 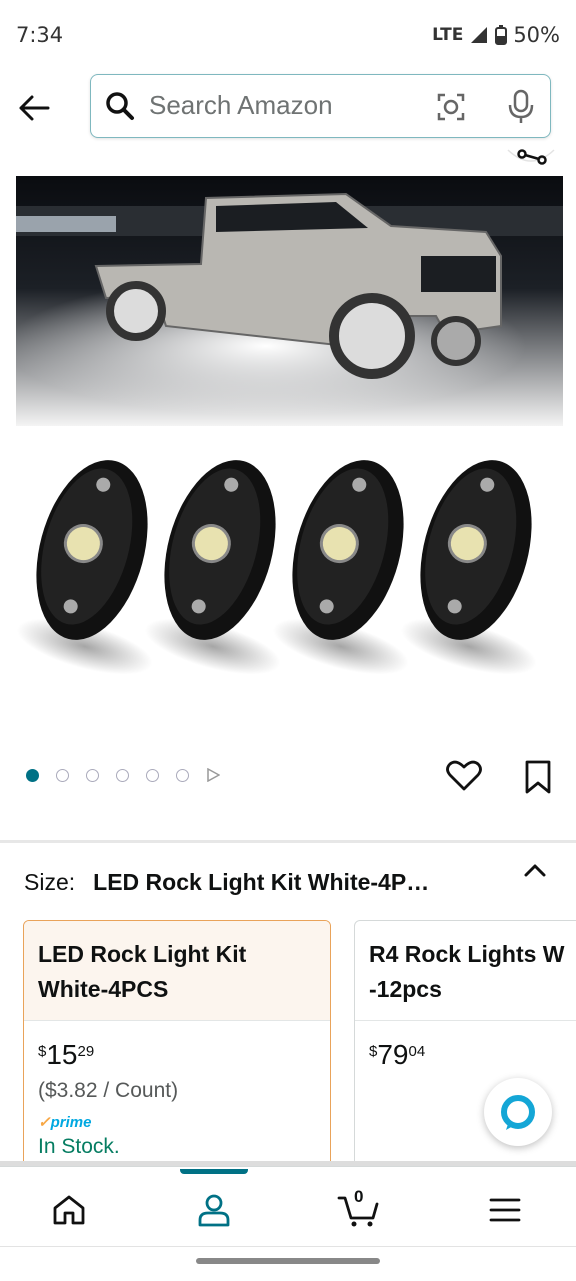 I want to click on share-button, so click(x=531, y=152).